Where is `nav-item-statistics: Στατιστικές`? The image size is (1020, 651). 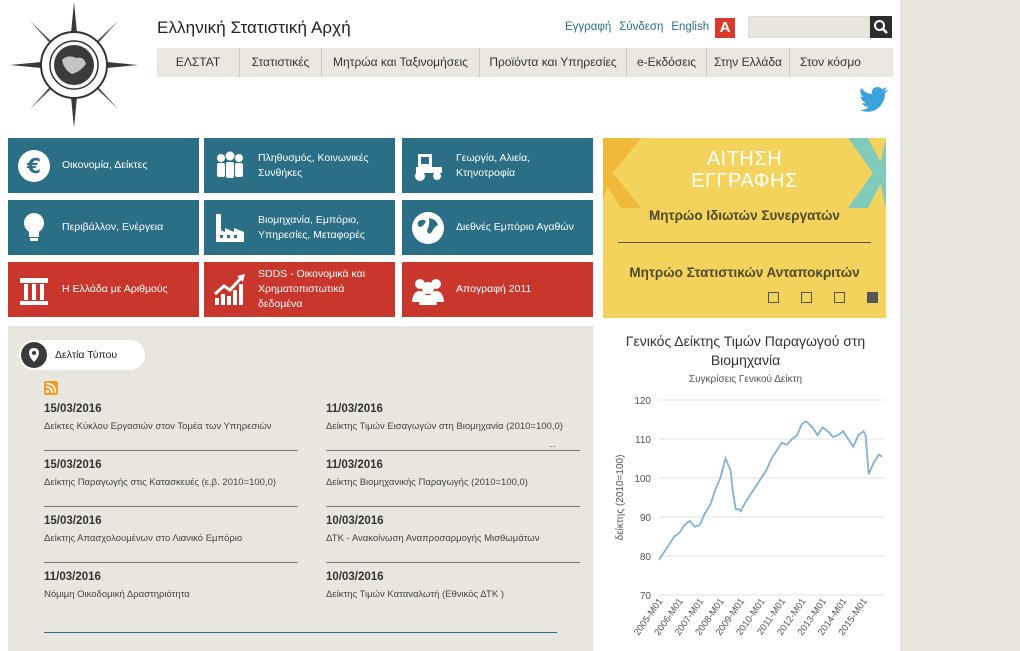 nav-item-statistics: Στατιστικές is located at coordinates (280, 62).